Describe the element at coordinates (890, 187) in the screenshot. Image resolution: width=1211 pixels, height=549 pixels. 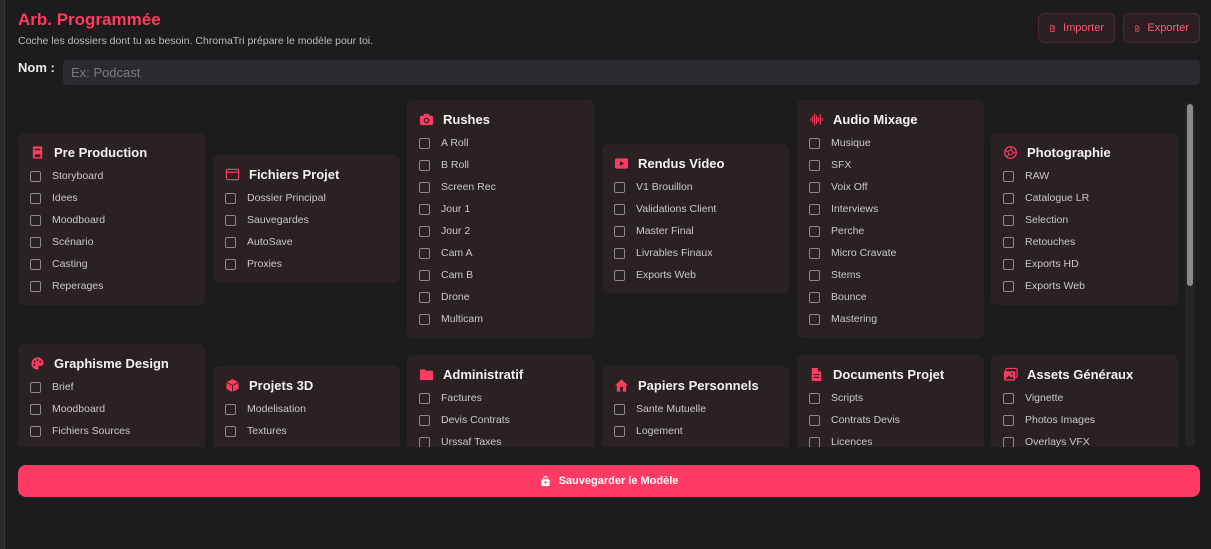
I see `folder-option: Voix Off` at that location.